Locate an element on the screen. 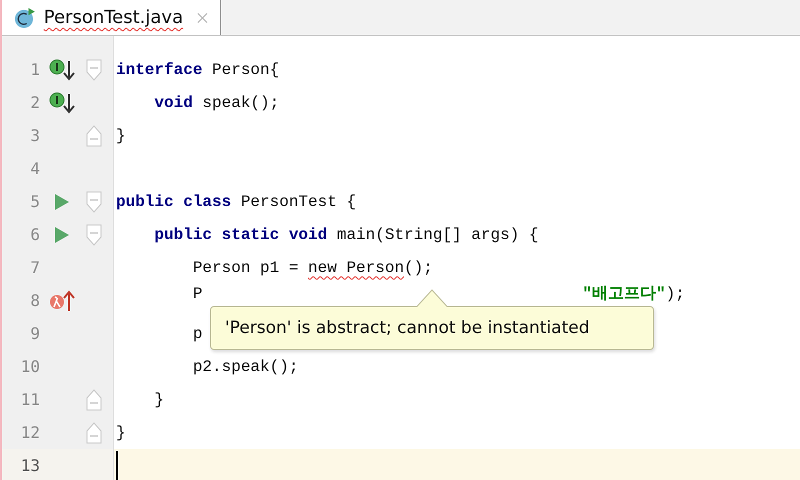  code-token: P is located at coordinates (197, 294).